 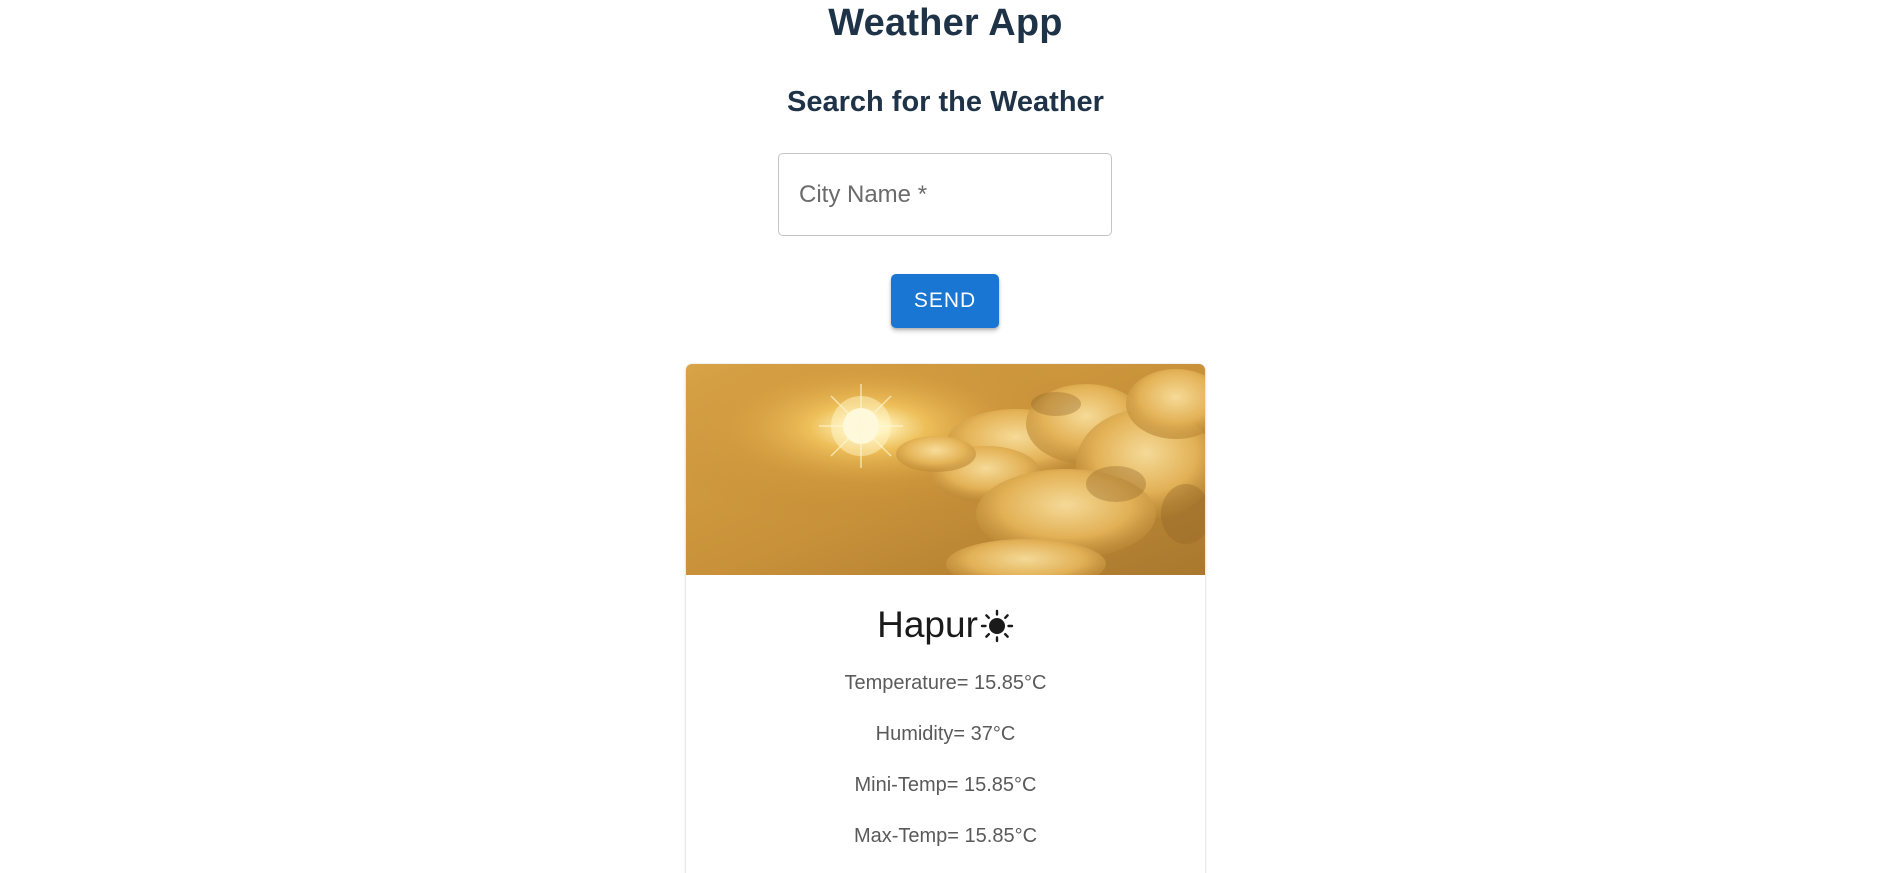 What do you see at coordinates (997, 631) in the screenshot?
I see `sun-icon` at bounding box center [997, 631].